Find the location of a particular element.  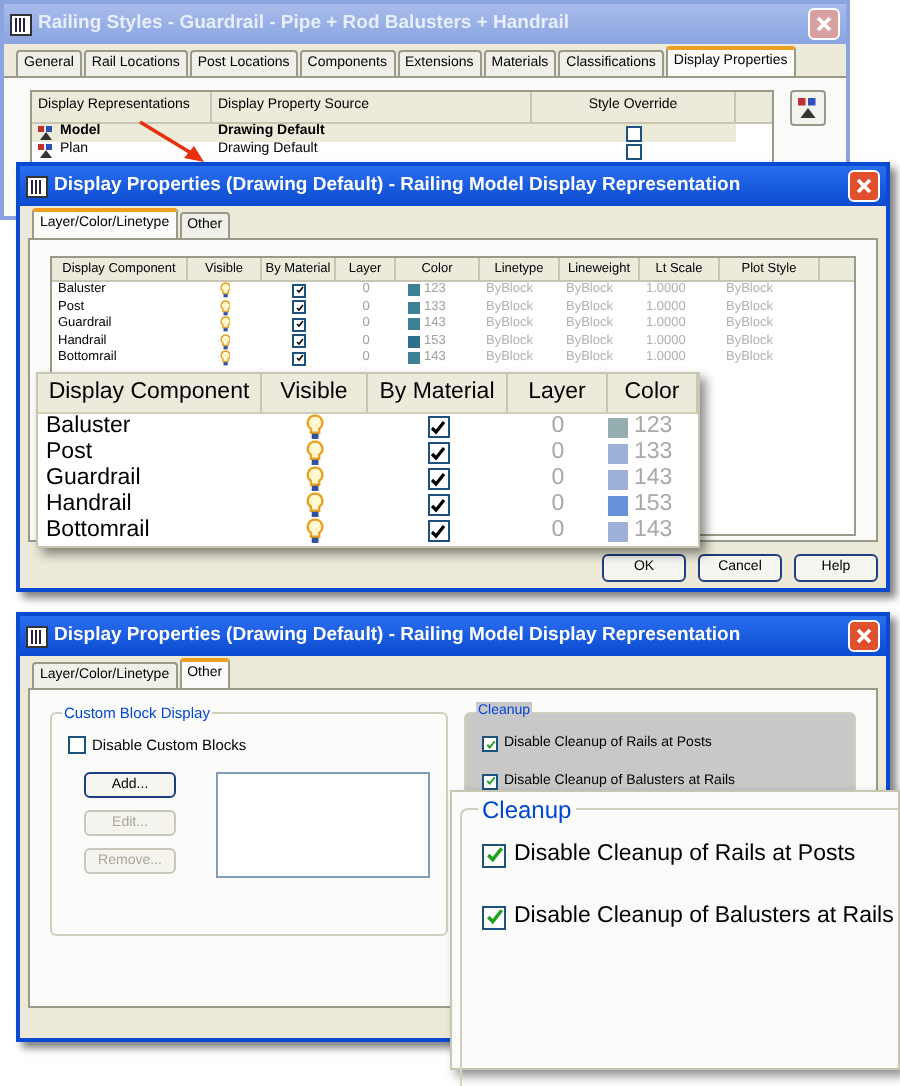

display-rep-button is located at coordinates (808, 108).